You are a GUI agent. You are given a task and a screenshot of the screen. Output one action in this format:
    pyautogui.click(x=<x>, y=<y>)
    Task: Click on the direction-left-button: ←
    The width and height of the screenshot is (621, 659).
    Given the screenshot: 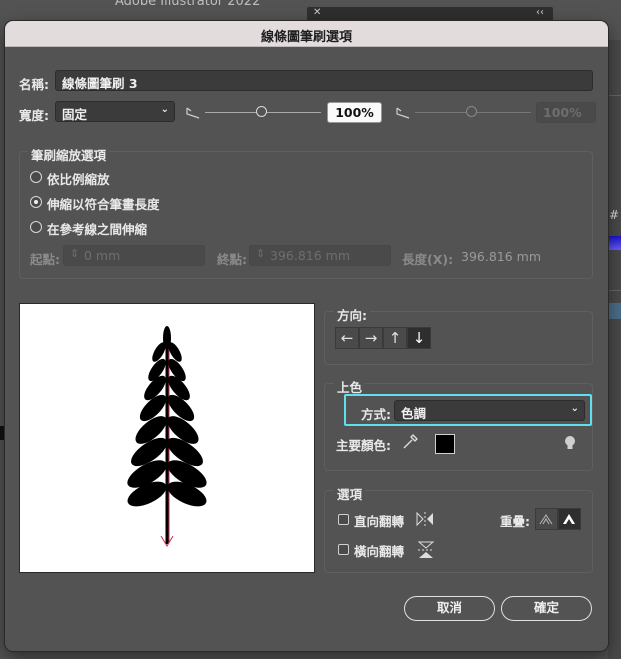 What is the action you would take?
    pyautogui.click(x=347, y=338)
    